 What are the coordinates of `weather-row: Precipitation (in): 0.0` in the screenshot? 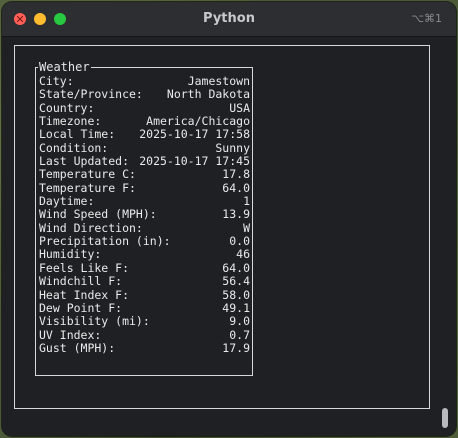 It's located at (144, 241).